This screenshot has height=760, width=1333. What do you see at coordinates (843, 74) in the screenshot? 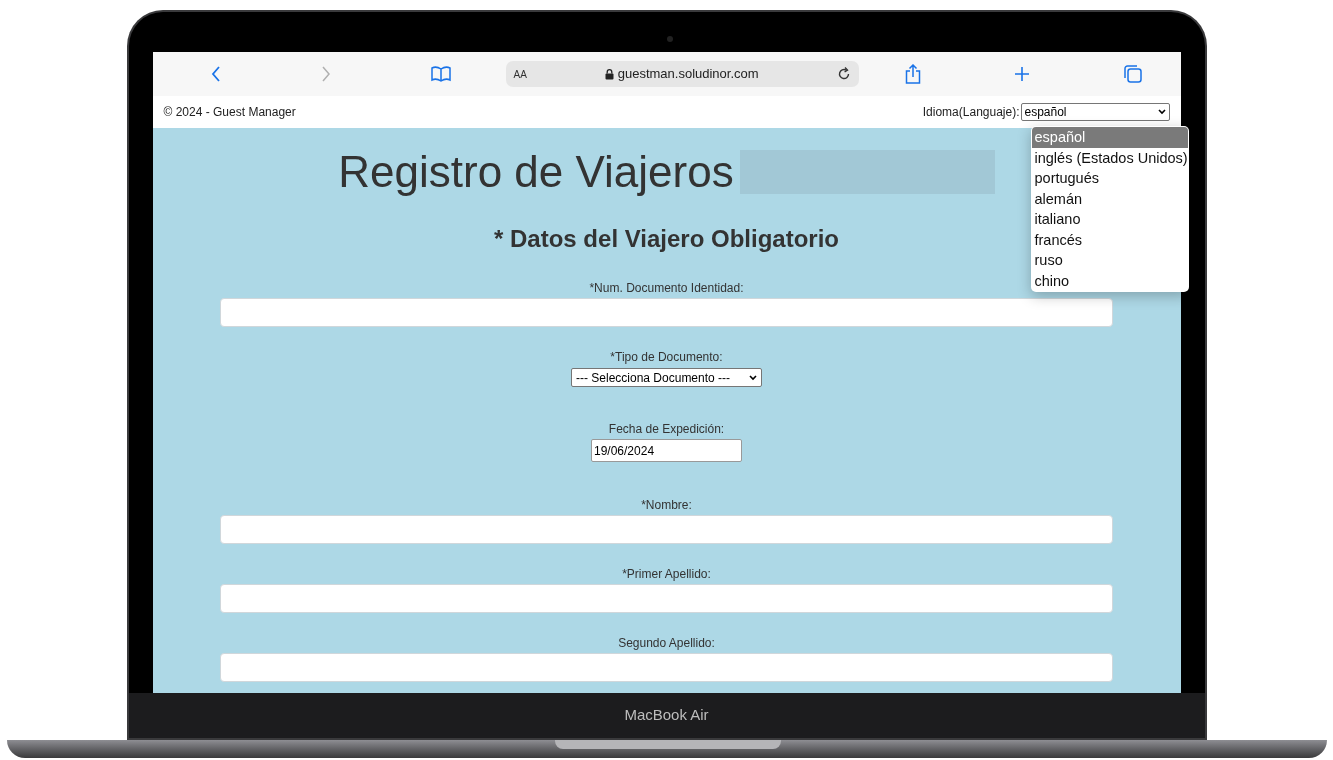
I see `reload-icon` at bounding box center [843, 74].